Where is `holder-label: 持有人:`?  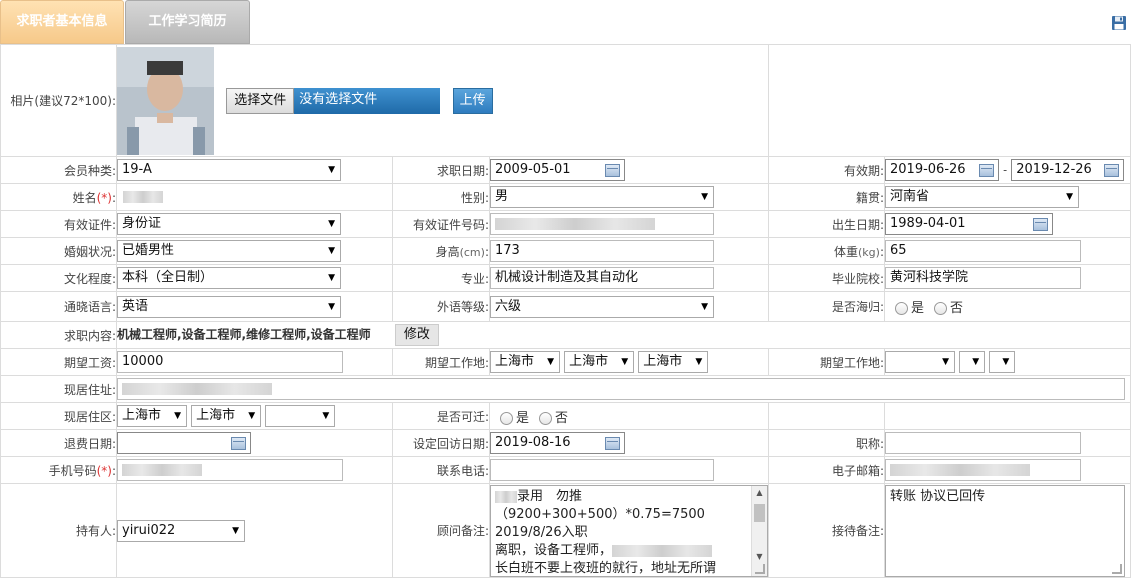 holder-label: 持有人: is located at coordinates (58, 530).